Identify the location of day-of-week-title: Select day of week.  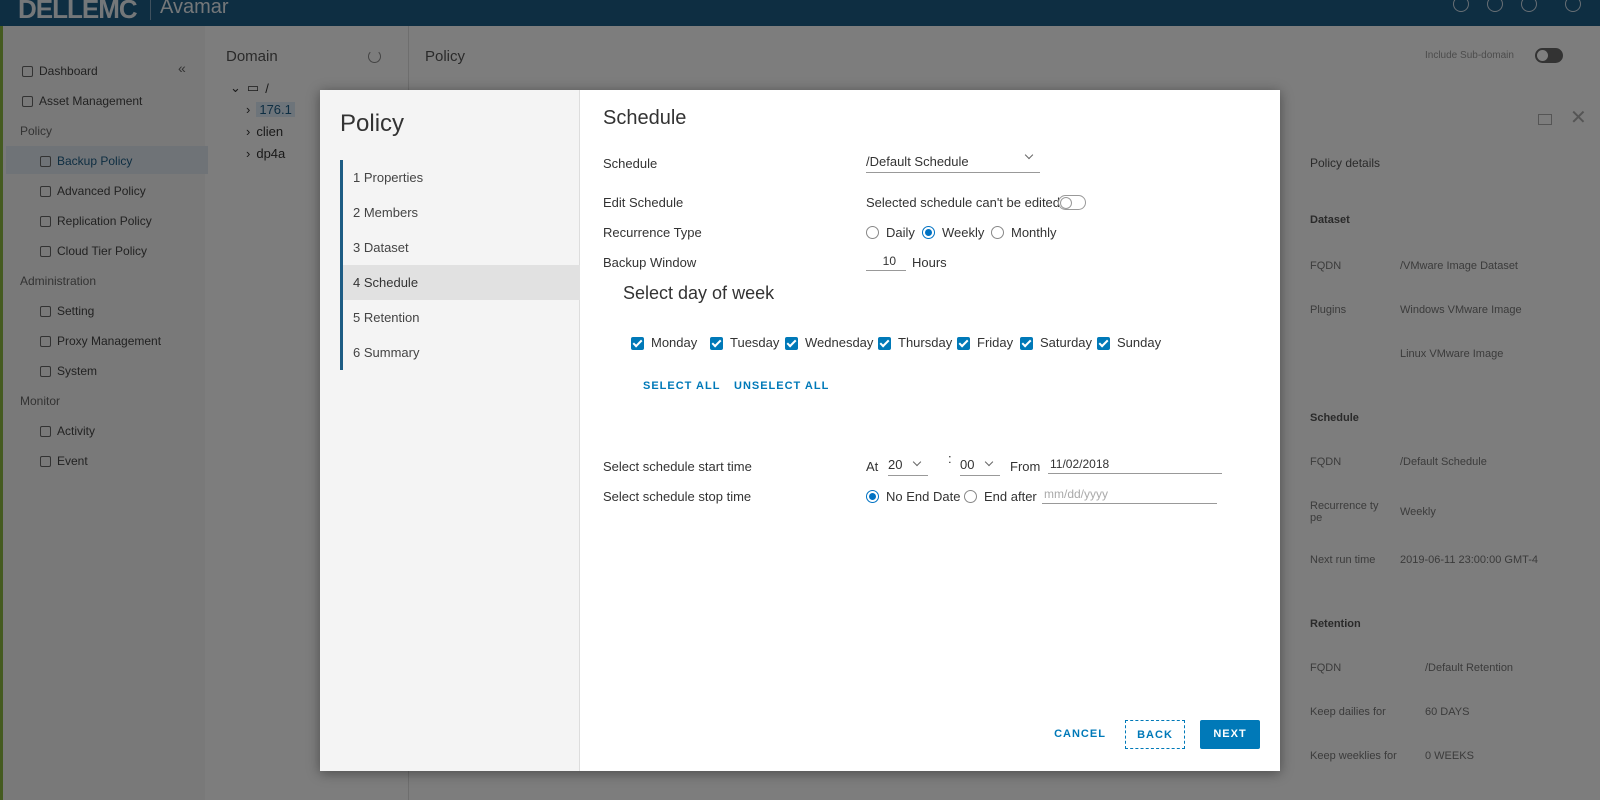
(699, 293).